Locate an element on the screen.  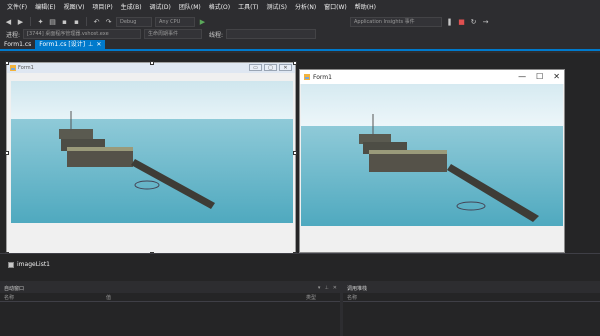
menu-debug: 调试(D) is located at coordinates (160, 7).